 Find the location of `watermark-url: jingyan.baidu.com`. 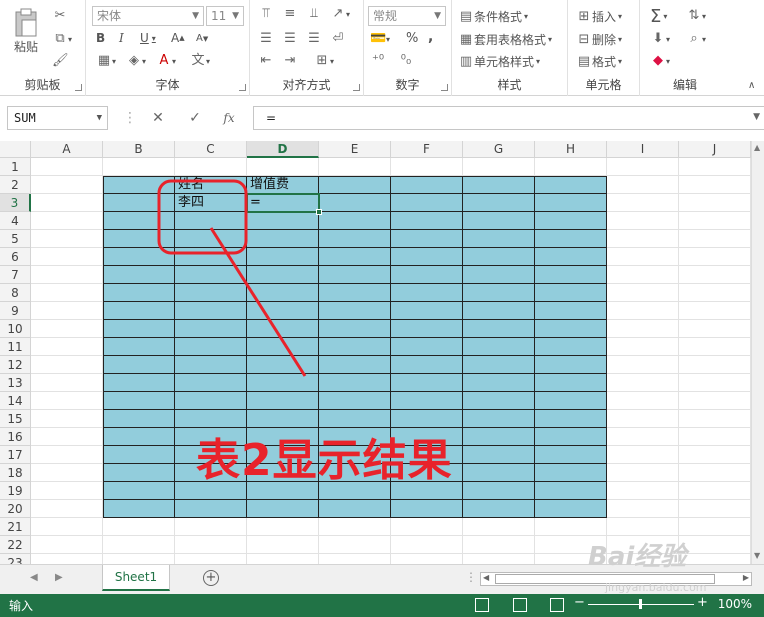

watermark-url: jingyan.baidu.com is located at coordinates (656, 587).